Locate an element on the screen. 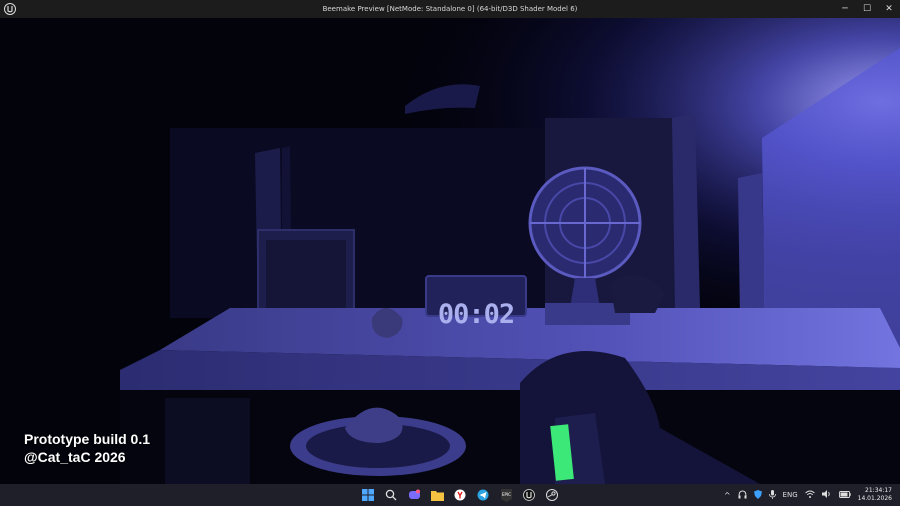 This screenshot has width=900, height=506. taskbar: EPIC ^ ENG 21:34:17 14.01.2026 is located at coordinates (450, 495).